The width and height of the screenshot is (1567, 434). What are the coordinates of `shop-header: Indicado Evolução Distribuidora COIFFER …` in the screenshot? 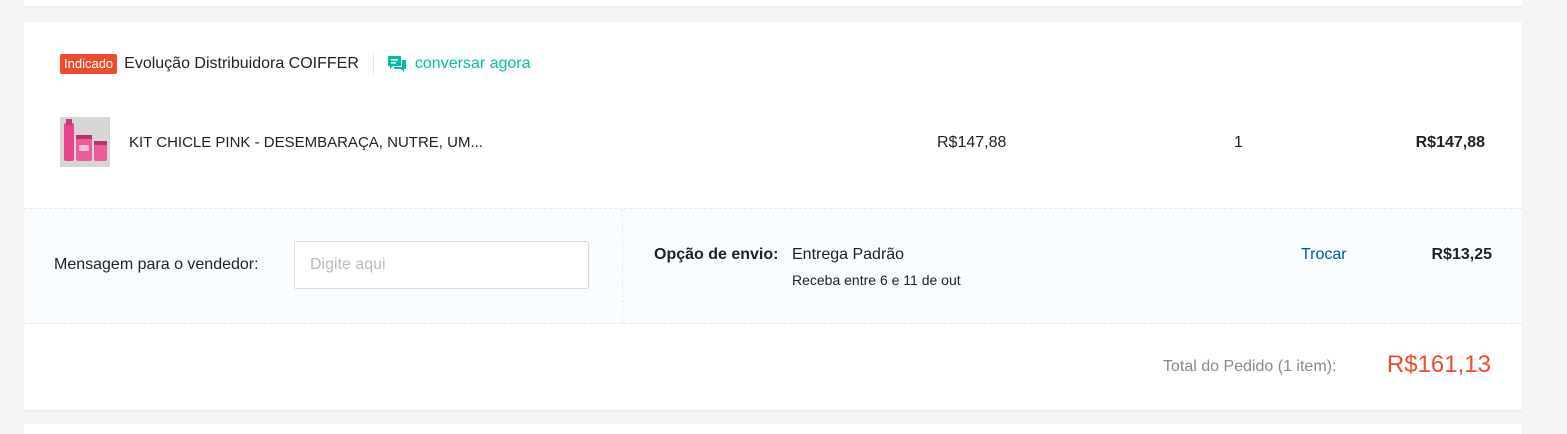 It's located at (295, 64).